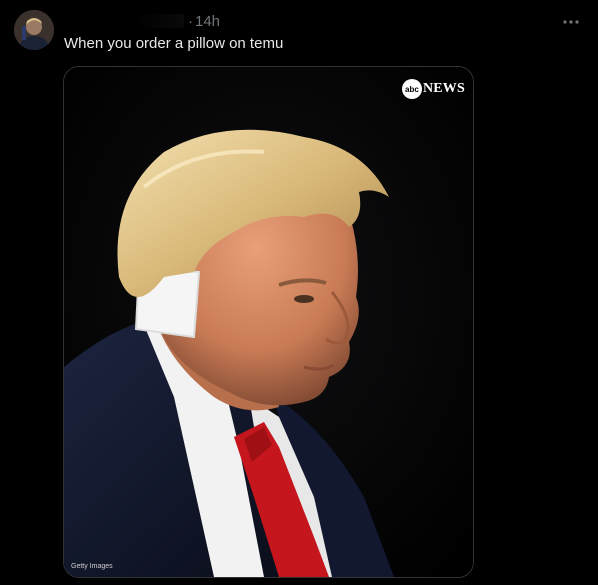  I want to click on more-button, so click(571, 21).